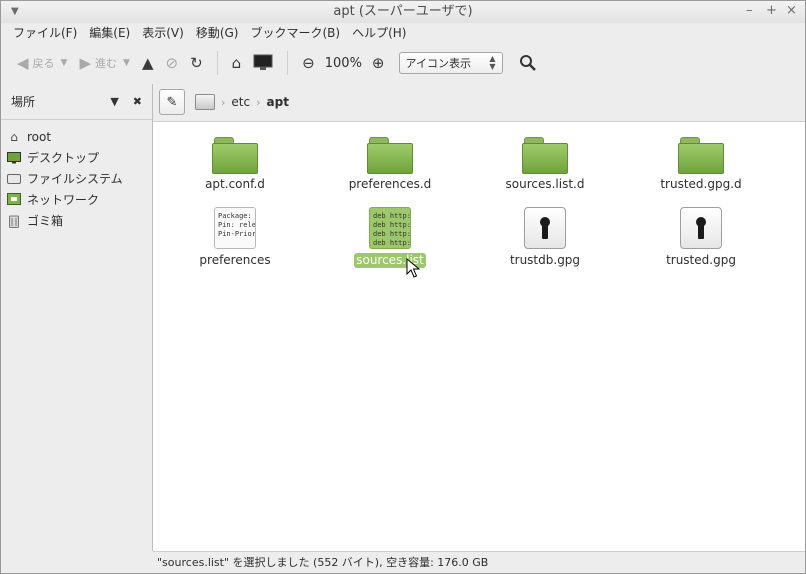 The height and width of the screenshot is (574, 806). Describe the element at coordinates (545, 260) in the screenshot. I see `file-name: trustdb.gpg` at that location.